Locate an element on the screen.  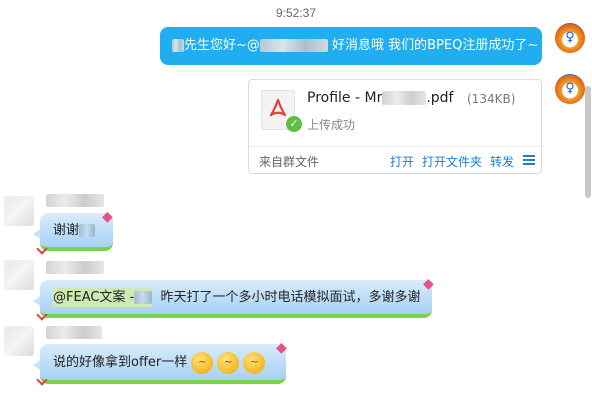
message-text: 昨天打了一个多小时电话模拟面试，多谢多谢 is located at coordinates (290, 297).